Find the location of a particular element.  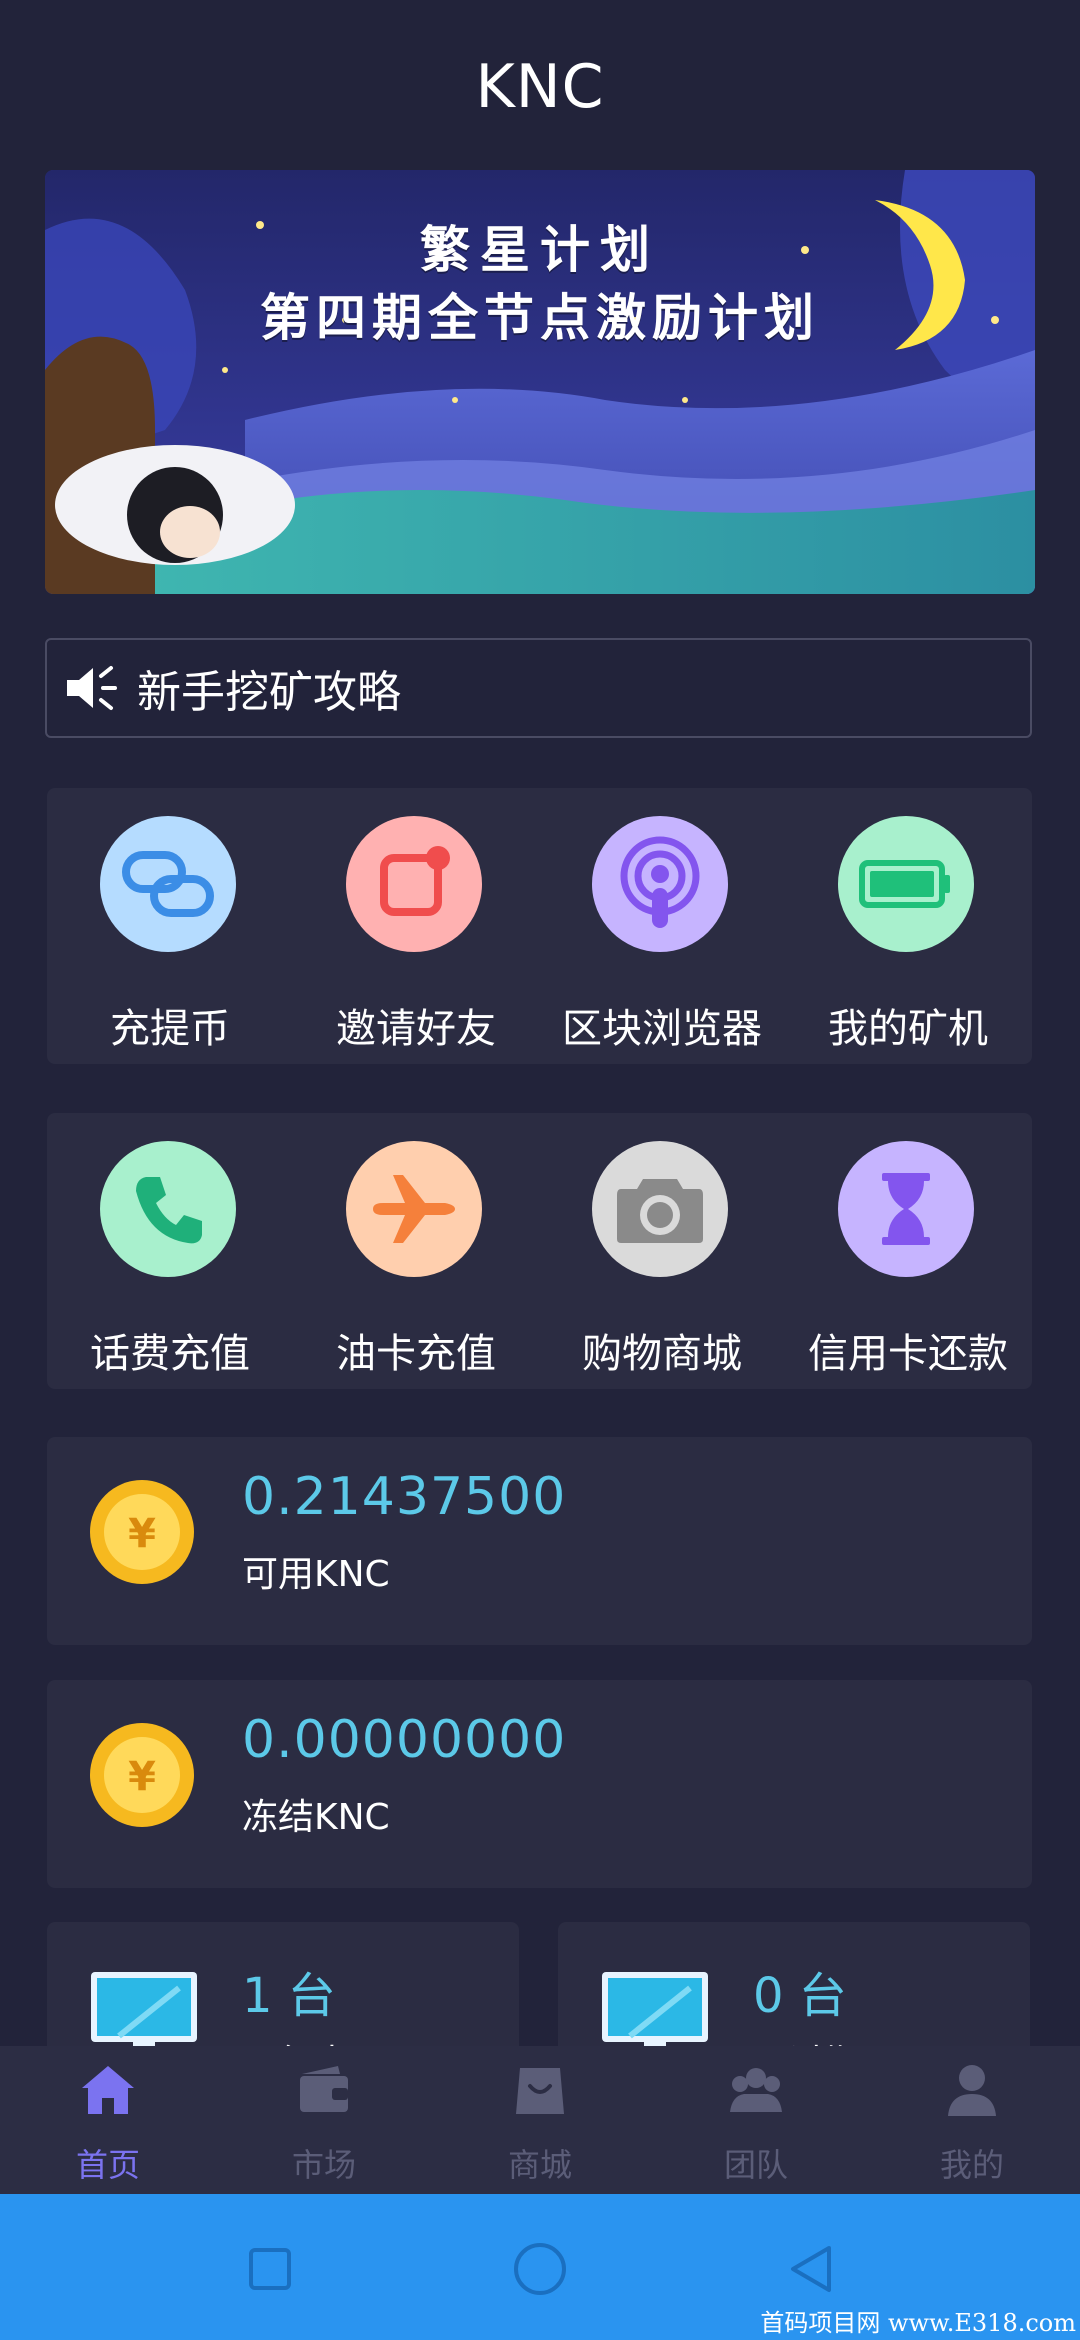

shopping-bag-icon is located at coordinates (540, 2091).